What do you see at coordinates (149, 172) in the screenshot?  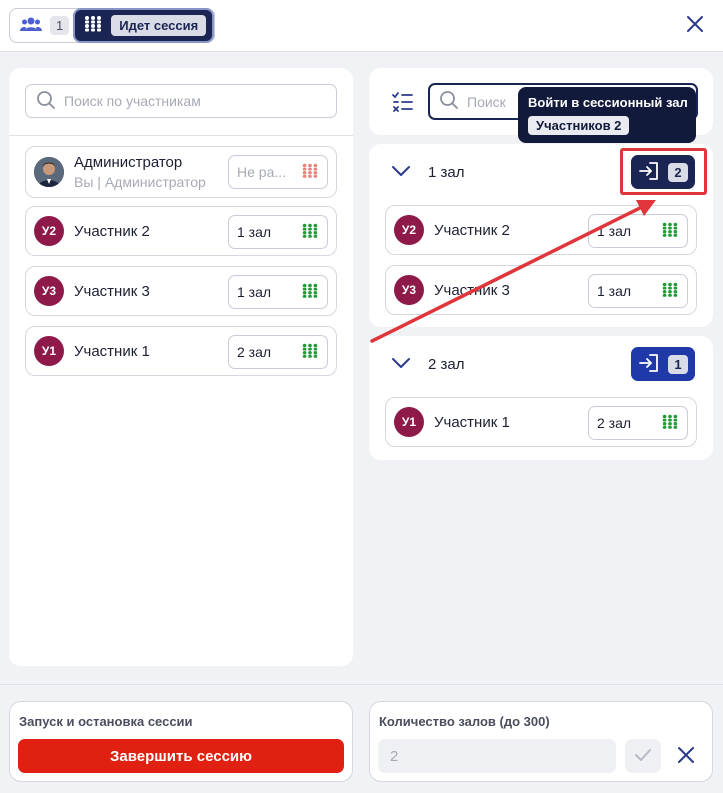 I see `participant-name-block: Администратор Вы | Администратор` at bounding box center [149, 172].